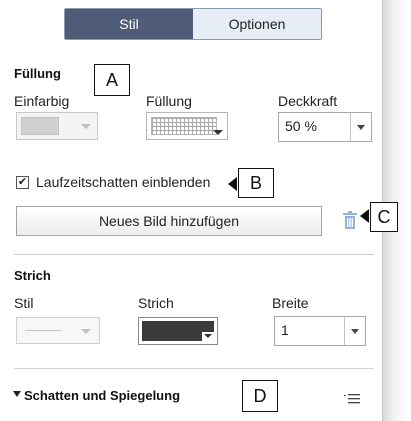 The width and height of the screenshot is (411, 421). What do you see at coordinates (301, 126) in the screenshot?
I see `opacity-value: 50 %` at bounding box center [301, 126].